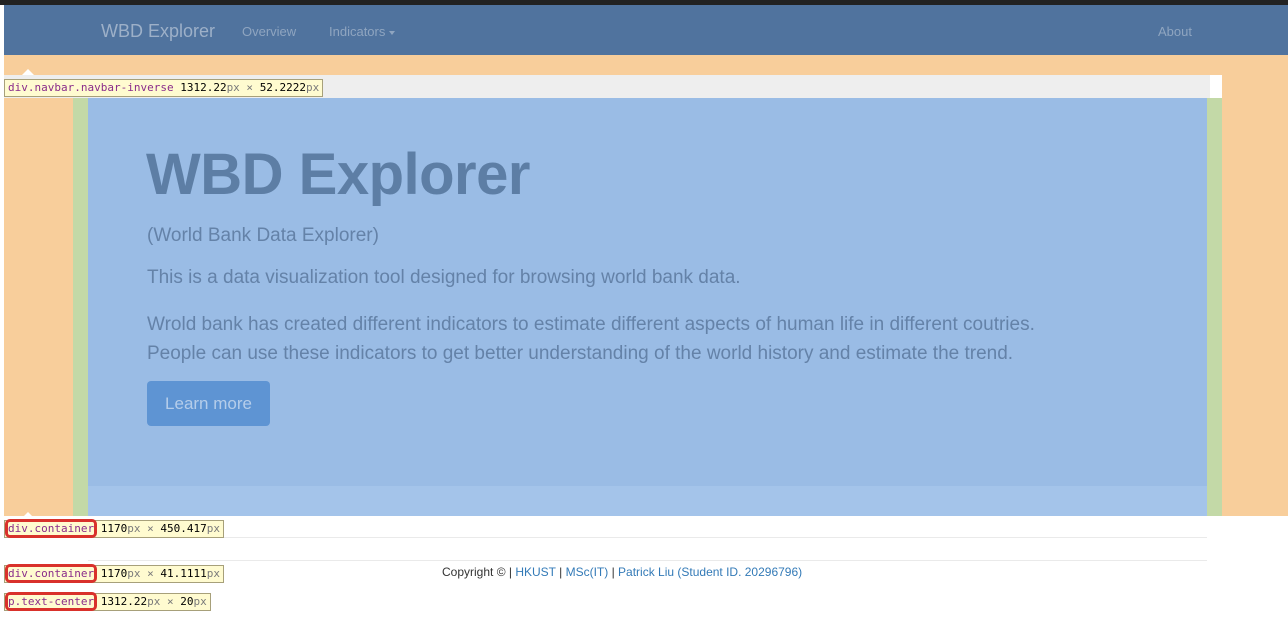 The width and height of the screenshot is (1288, 644). Describe the element at coordinates (269, 31) in the screenshot. I see `nav-overview-link: Overview` at that location.